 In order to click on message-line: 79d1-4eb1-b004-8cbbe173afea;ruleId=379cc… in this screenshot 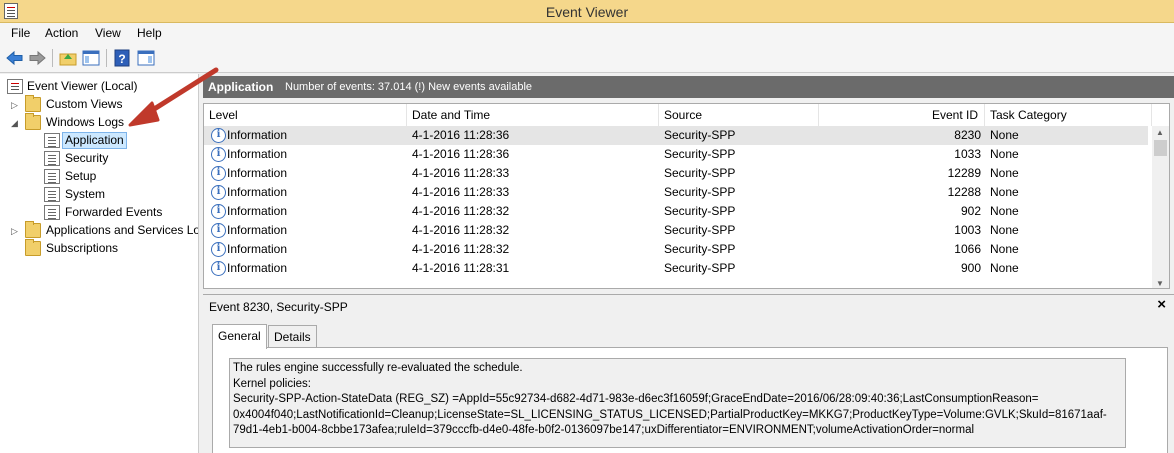, I will do `click(604, 430)`.